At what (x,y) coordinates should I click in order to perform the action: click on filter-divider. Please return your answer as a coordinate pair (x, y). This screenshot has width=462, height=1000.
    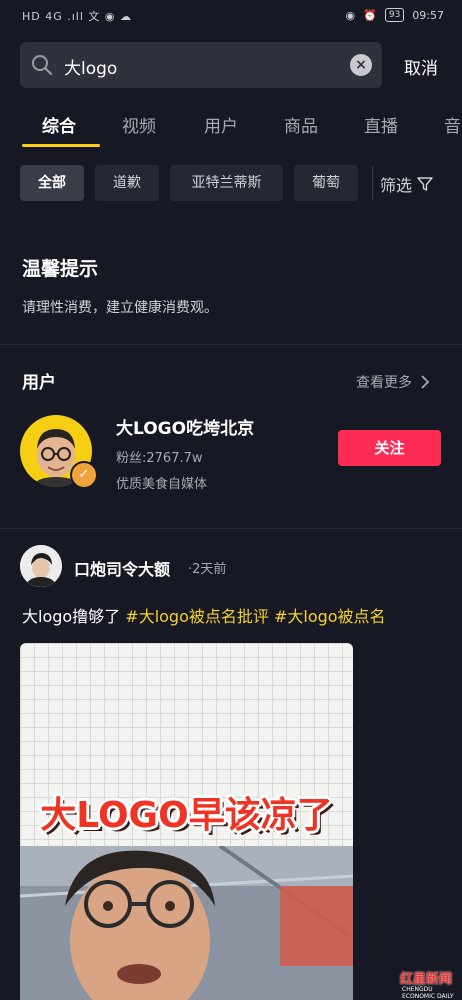
    Looking at the image, I should click on (372, 183).